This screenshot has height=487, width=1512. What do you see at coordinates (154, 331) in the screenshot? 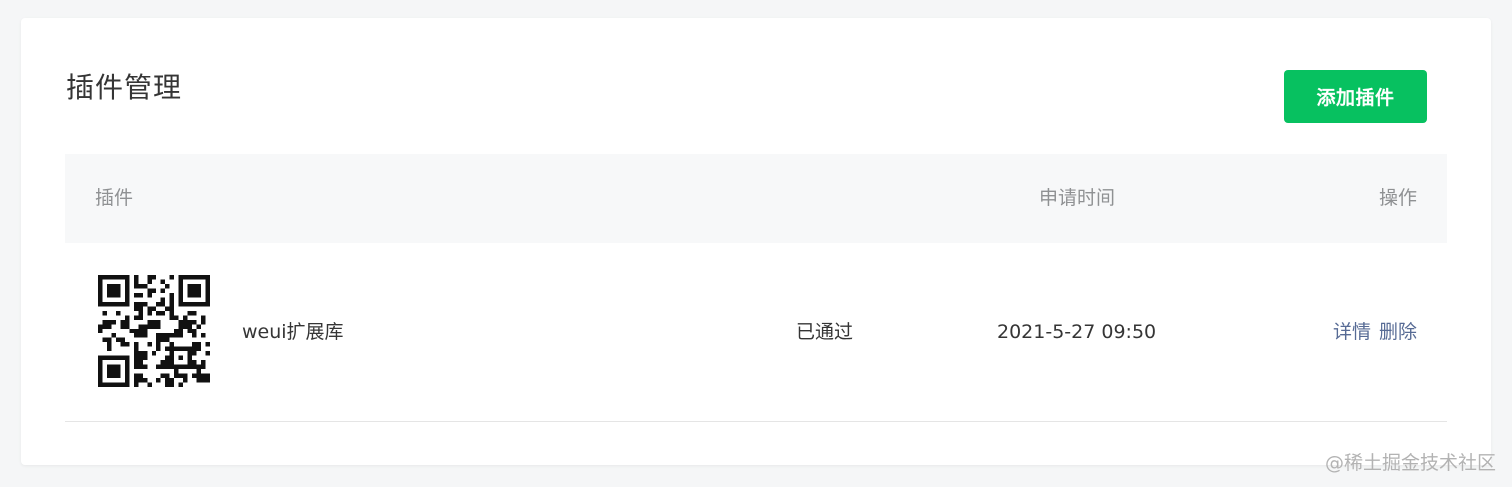
I see `qr-code-icon` at bounding box center [154, 331].